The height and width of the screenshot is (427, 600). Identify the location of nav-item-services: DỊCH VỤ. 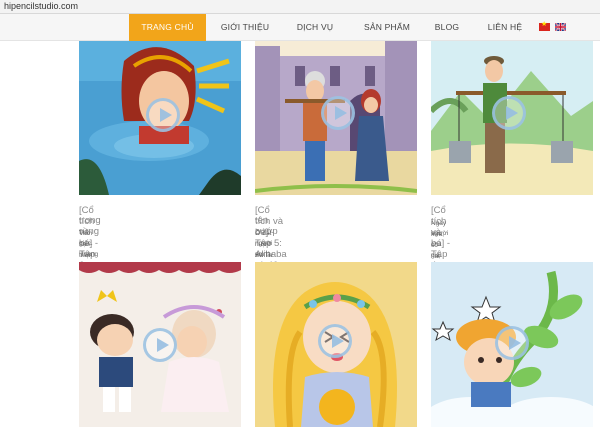
(315, 27).